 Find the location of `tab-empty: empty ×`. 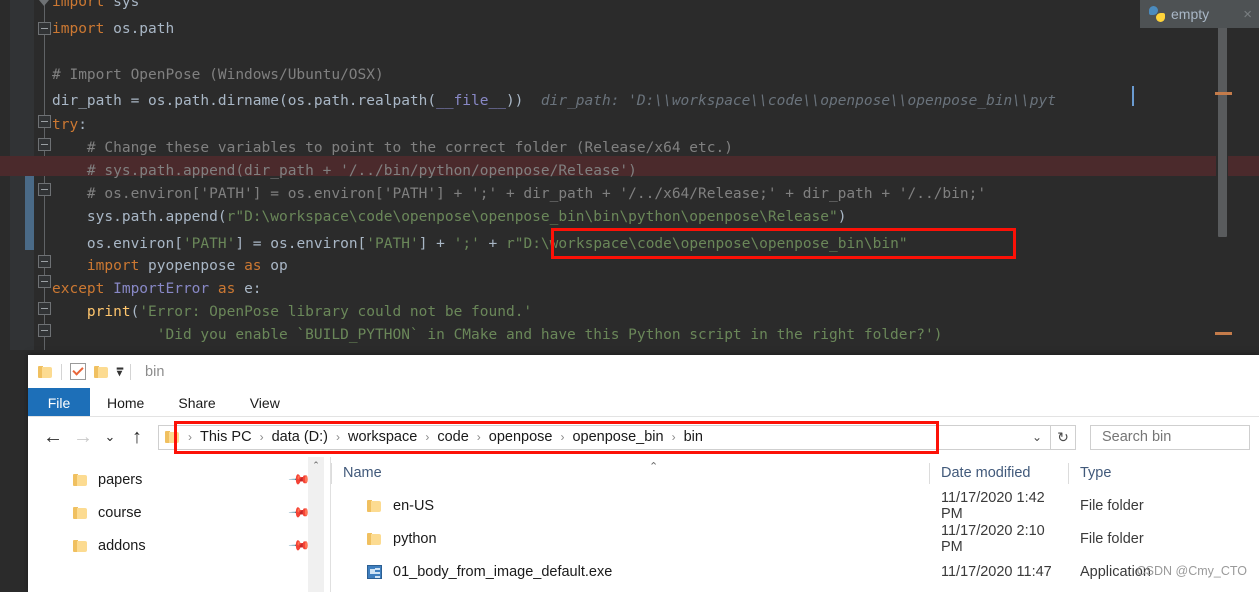

tab-empty: empty × is located at coordinates (1199, 14).